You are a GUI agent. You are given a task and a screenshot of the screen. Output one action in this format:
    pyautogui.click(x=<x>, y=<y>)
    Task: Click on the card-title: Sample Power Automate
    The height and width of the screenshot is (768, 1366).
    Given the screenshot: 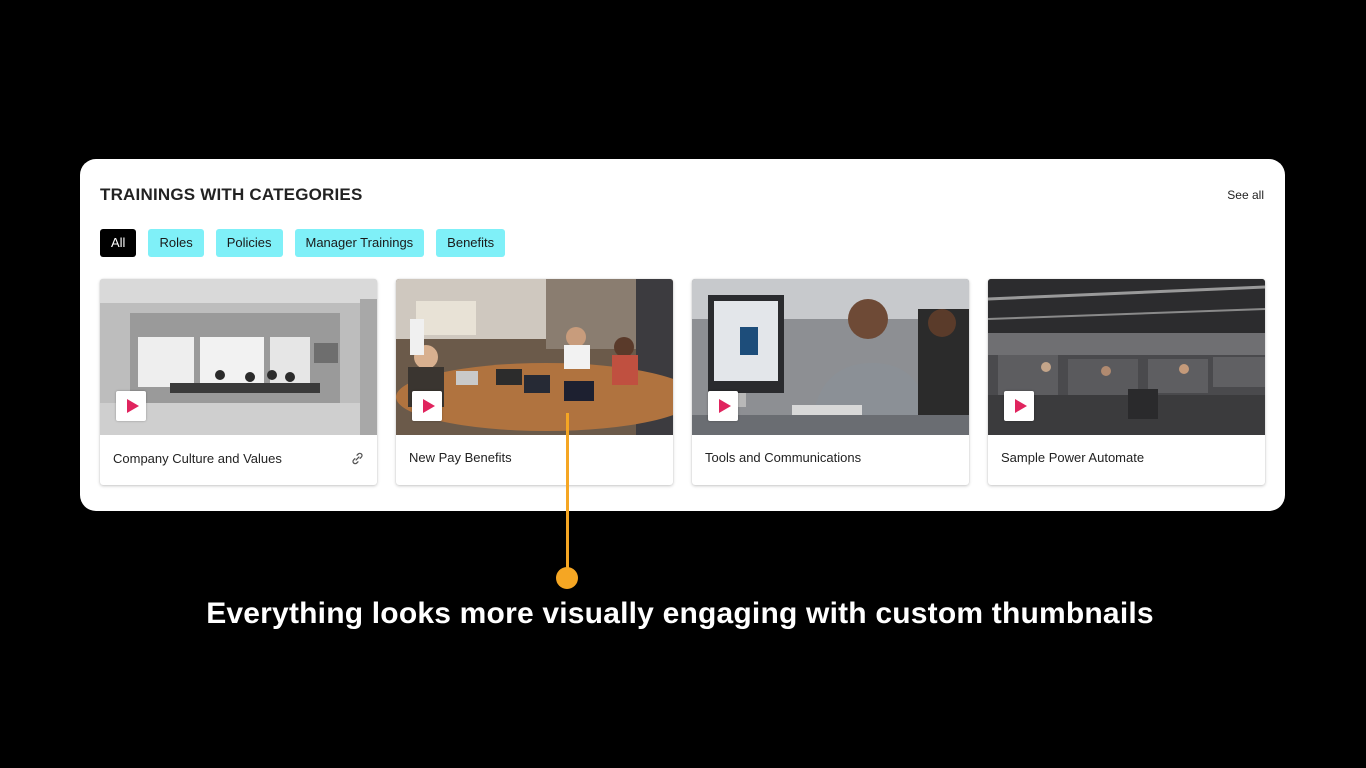 What is the action you would take?
    pyautogui.click(x=1073, y=457)
    